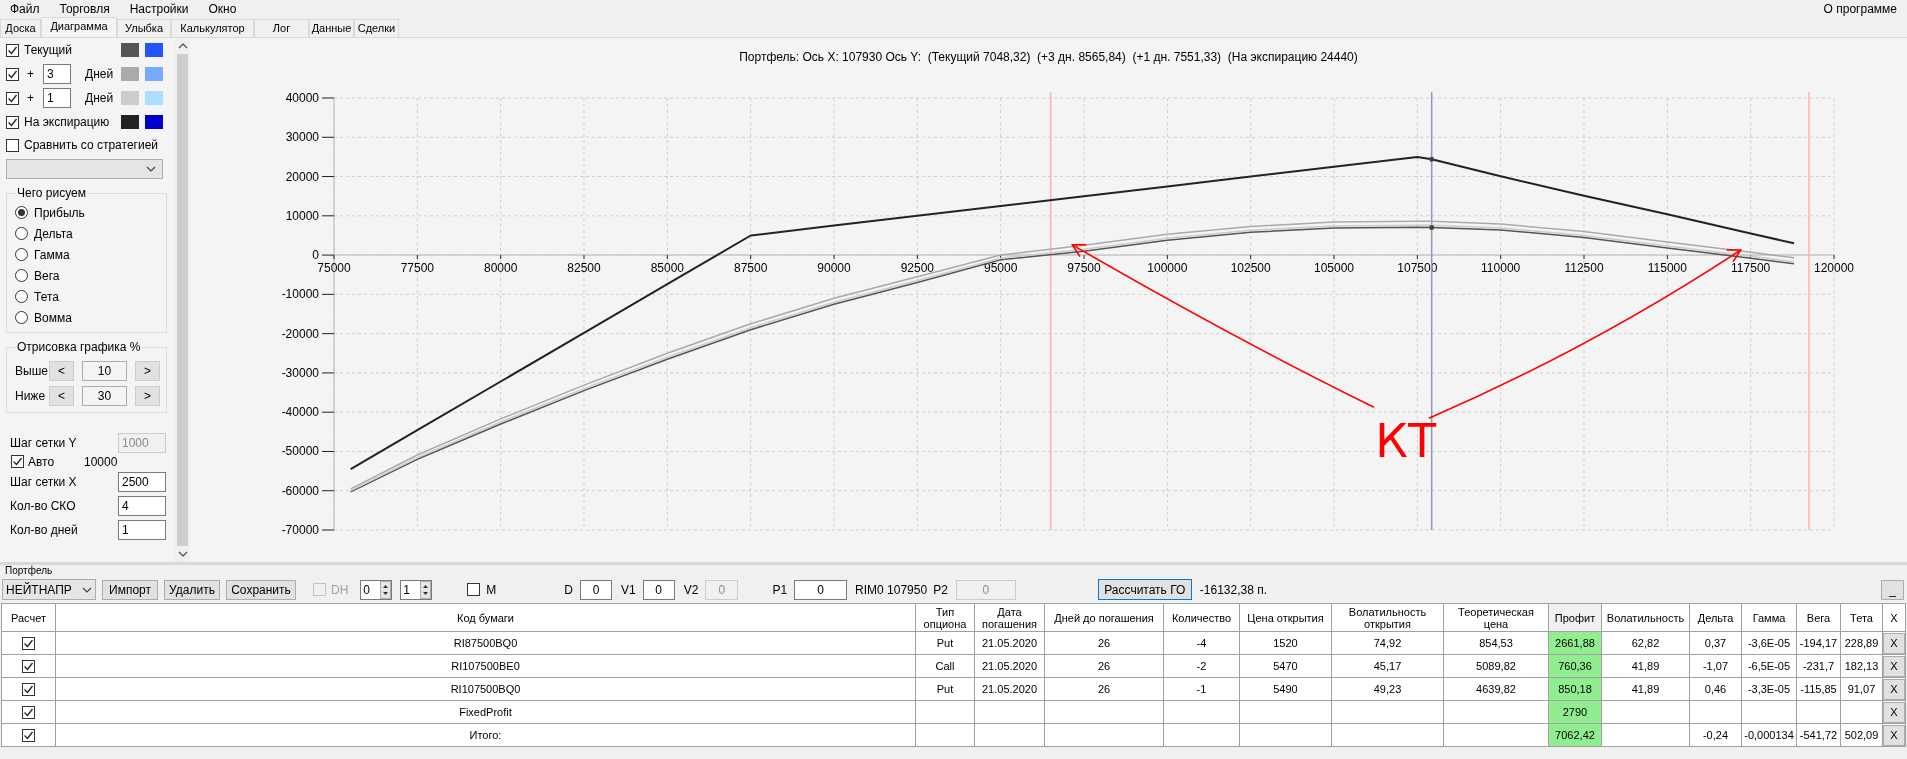  Describe the element at coordinates (485, 617) in the screenshot. I see `column-header: Код бумаги` at that location.